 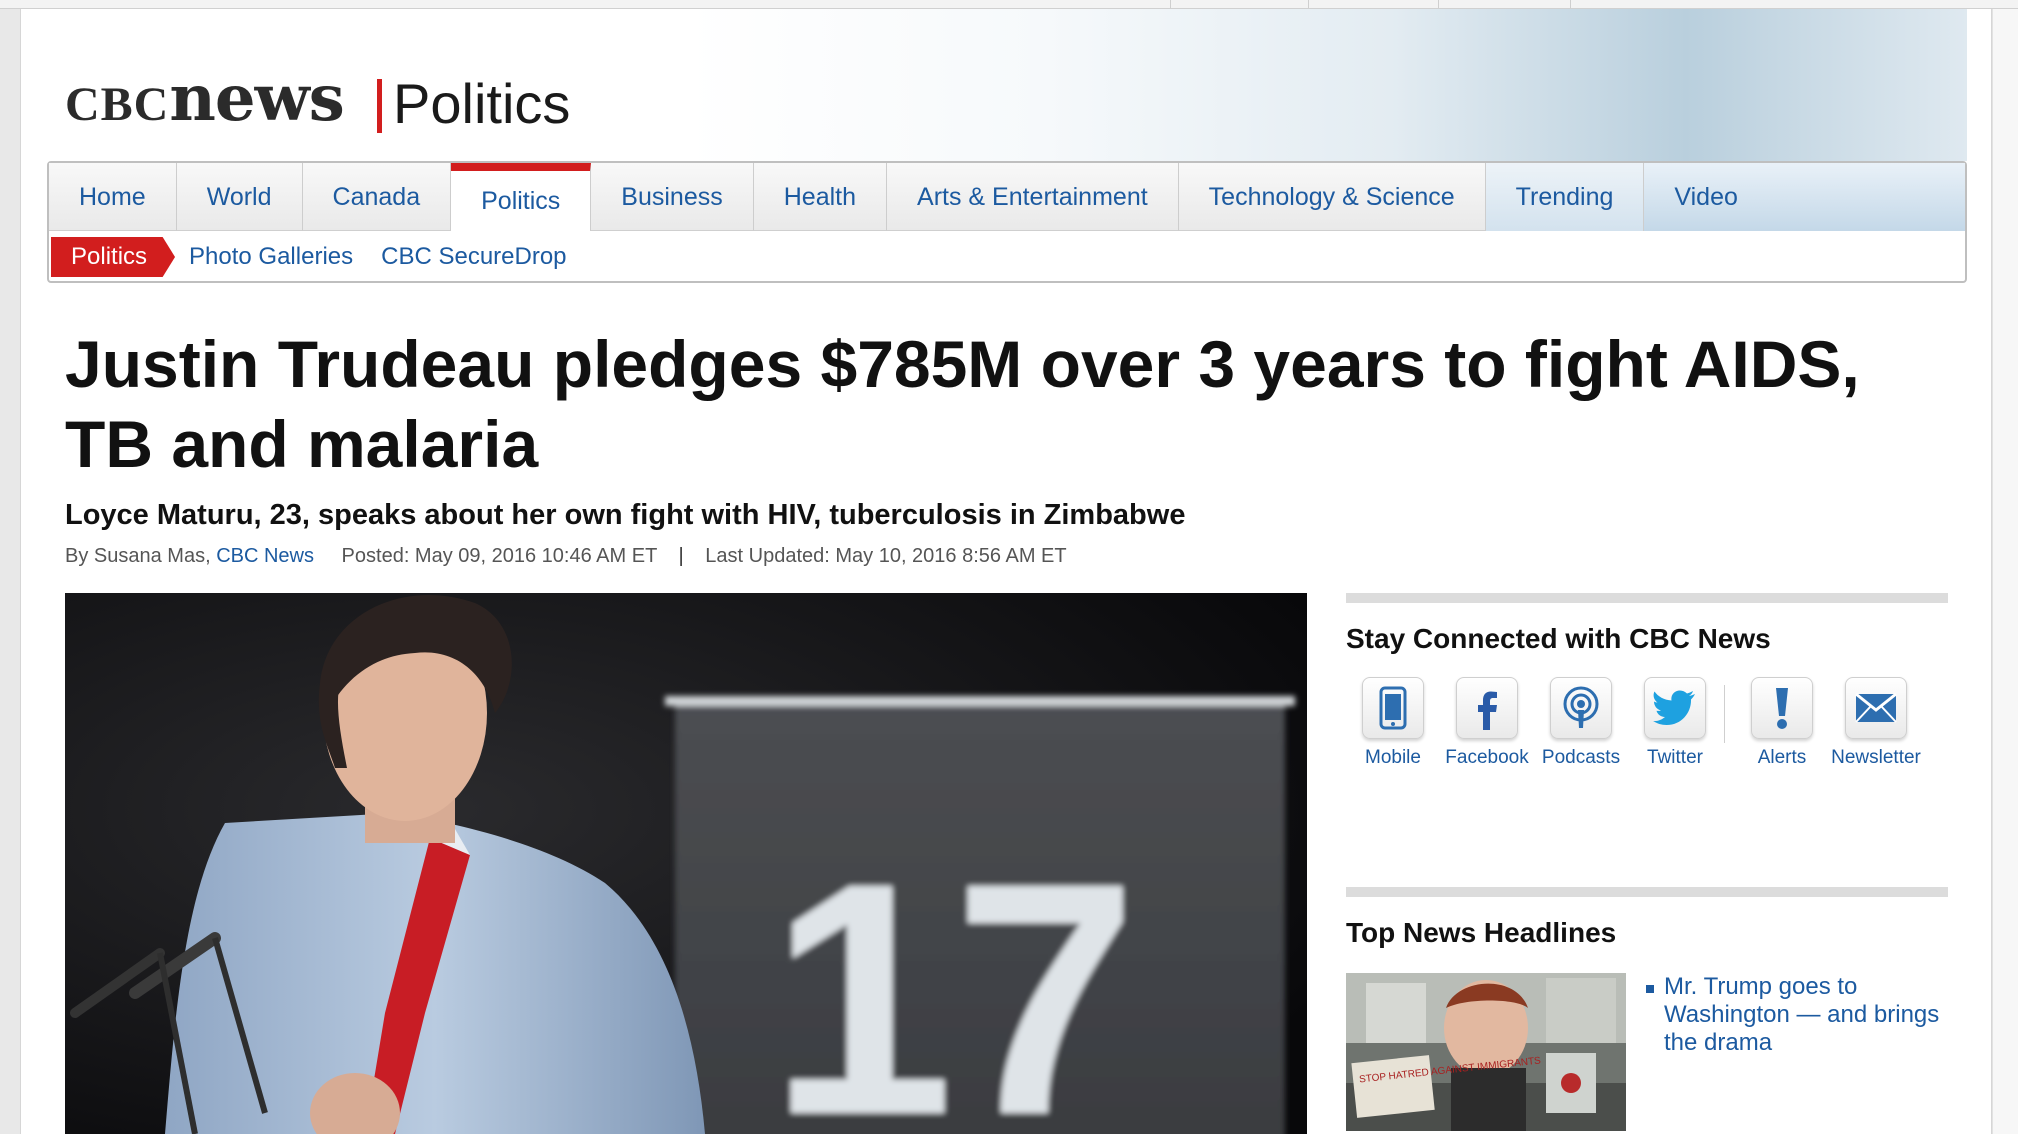 What do you see at coordinates (113, 197) in the screenshot?
I see `tab-home: Home` at bounding box center [113, 197].